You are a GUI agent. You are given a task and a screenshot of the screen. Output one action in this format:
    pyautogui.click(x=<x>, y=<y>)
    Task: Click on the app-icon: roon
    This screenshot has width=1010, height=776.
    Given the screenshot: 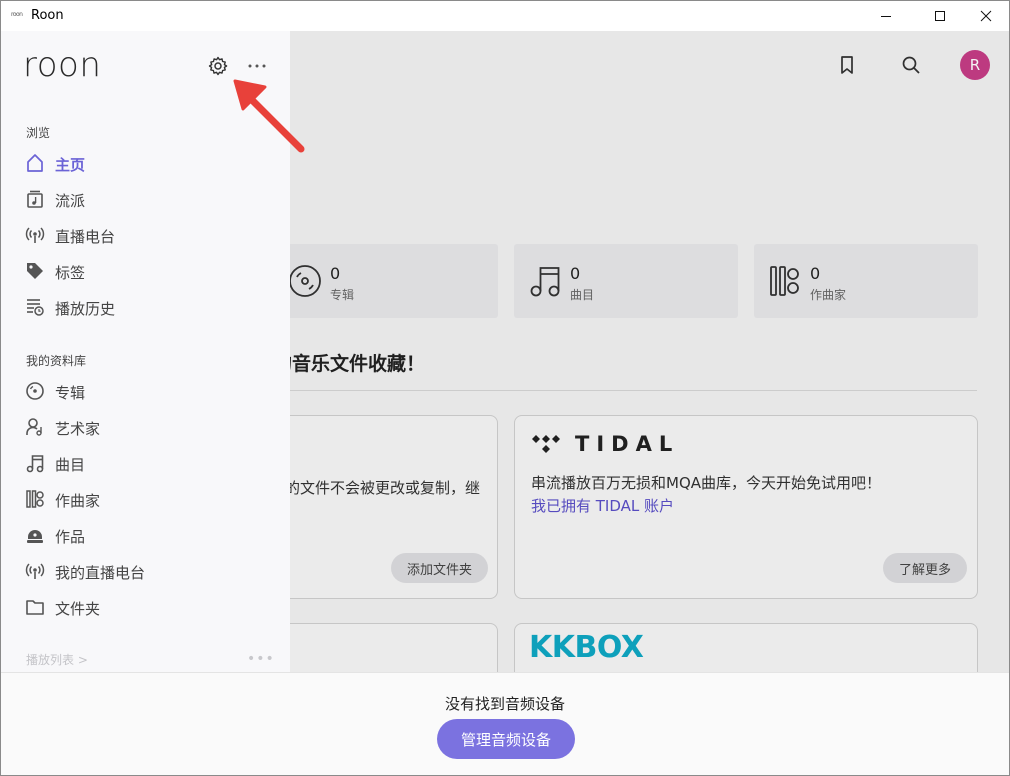 What is the action you would take?
    pyautogui.click(x=17, y=14)
    